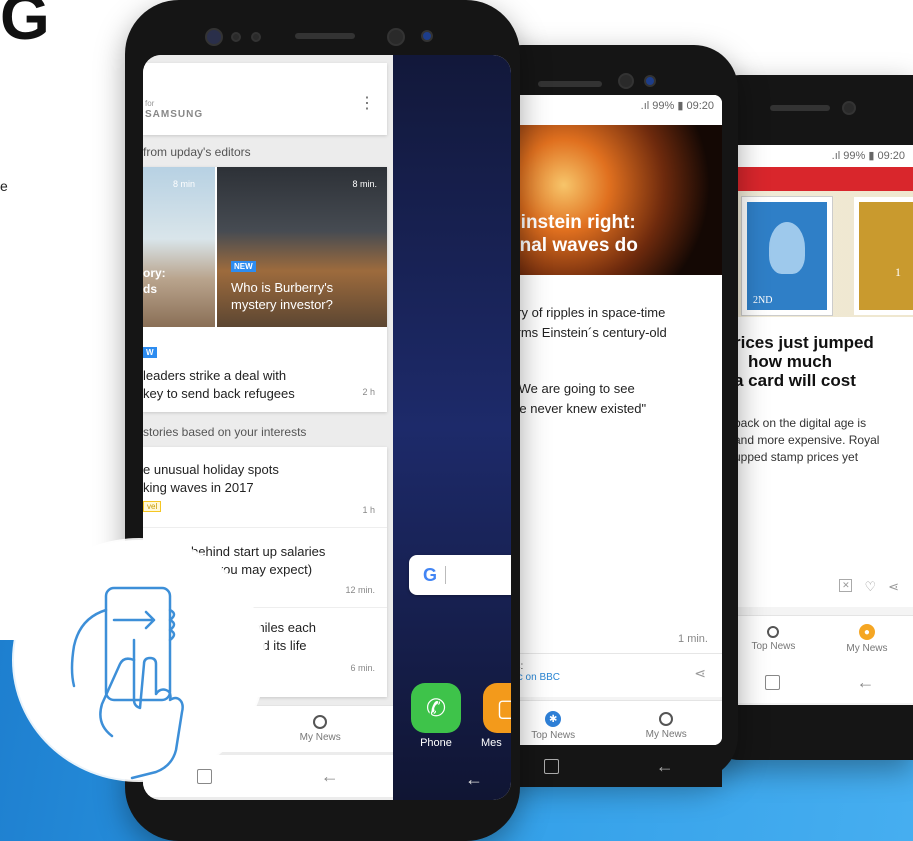 The height and width of the screenshot is (841, 913). What do you see at coordinates (150, 103) in the screenshot?
I see `brand-for-label: for` at bounding box center [150, 103].